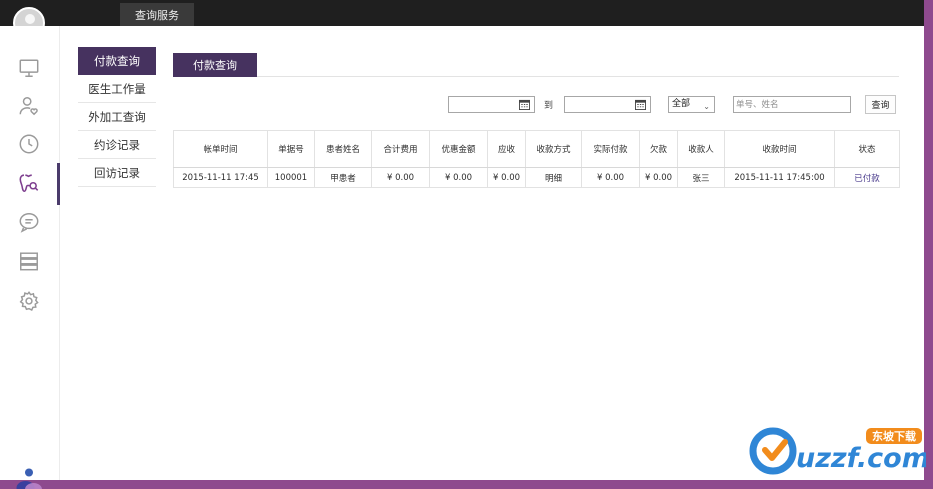 The image size is (933, 489). Describe the element at coordinates (462, 13) in the screenshot. I see `top-bar: 查询服务` at that location.